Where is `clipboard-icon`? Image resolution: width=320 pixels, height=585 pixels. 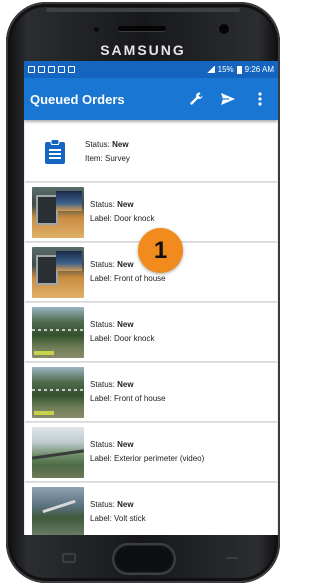
clipboard-icon is located at coordinates (55, 151).